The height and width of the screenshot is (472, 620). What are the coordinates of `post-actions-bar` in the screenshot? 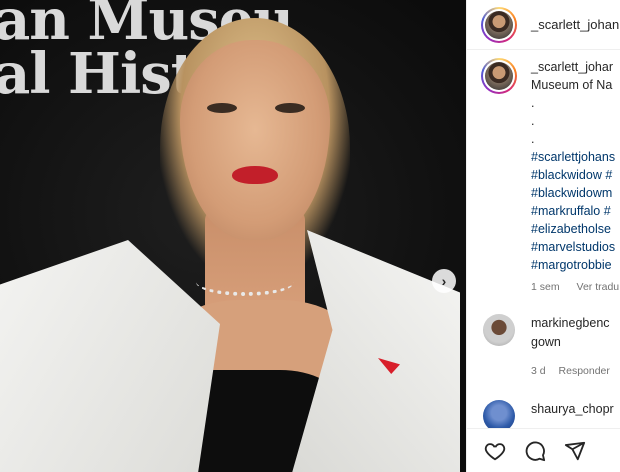 It's located at (543, 450).